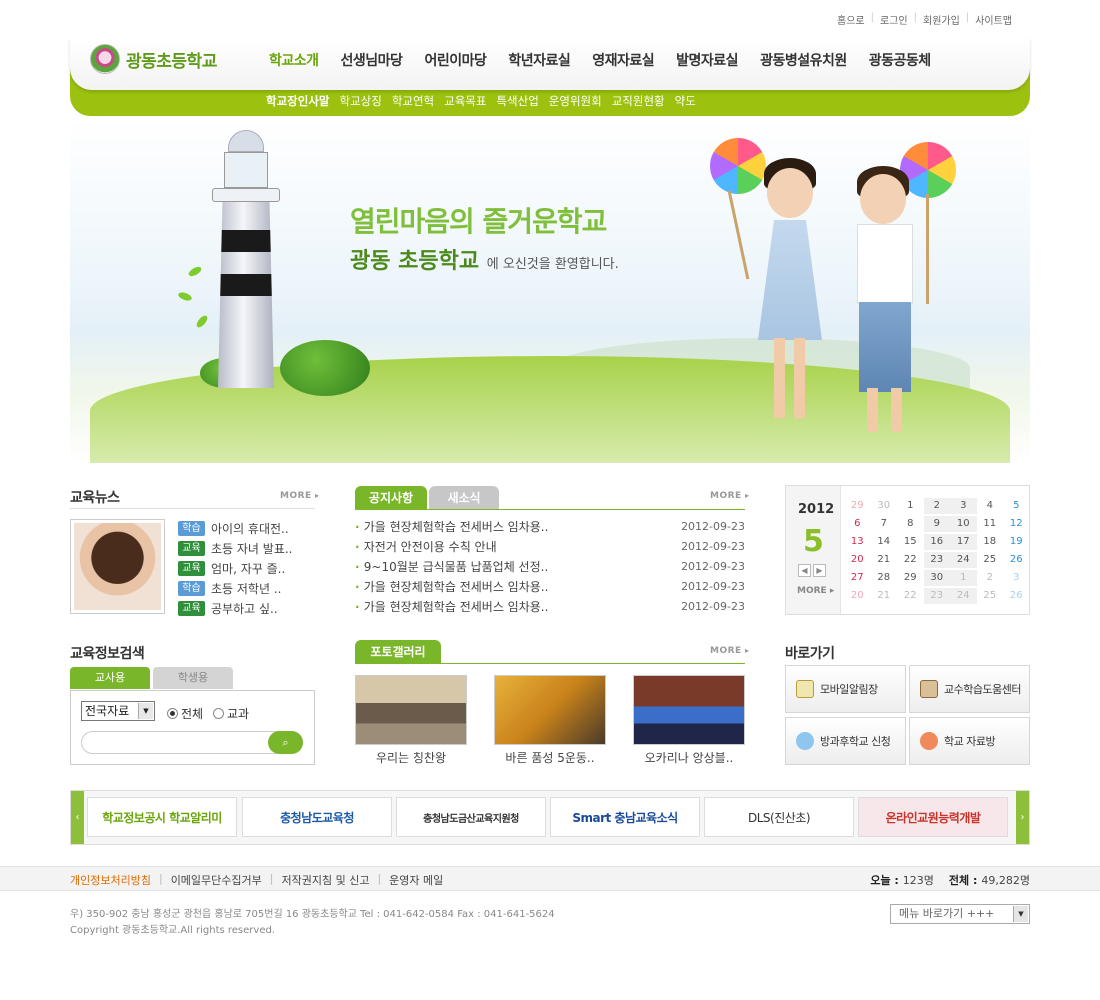 This screenshot has height=1000, width=1100. I want to click on home-link: 홈으로, so click(851, 19).